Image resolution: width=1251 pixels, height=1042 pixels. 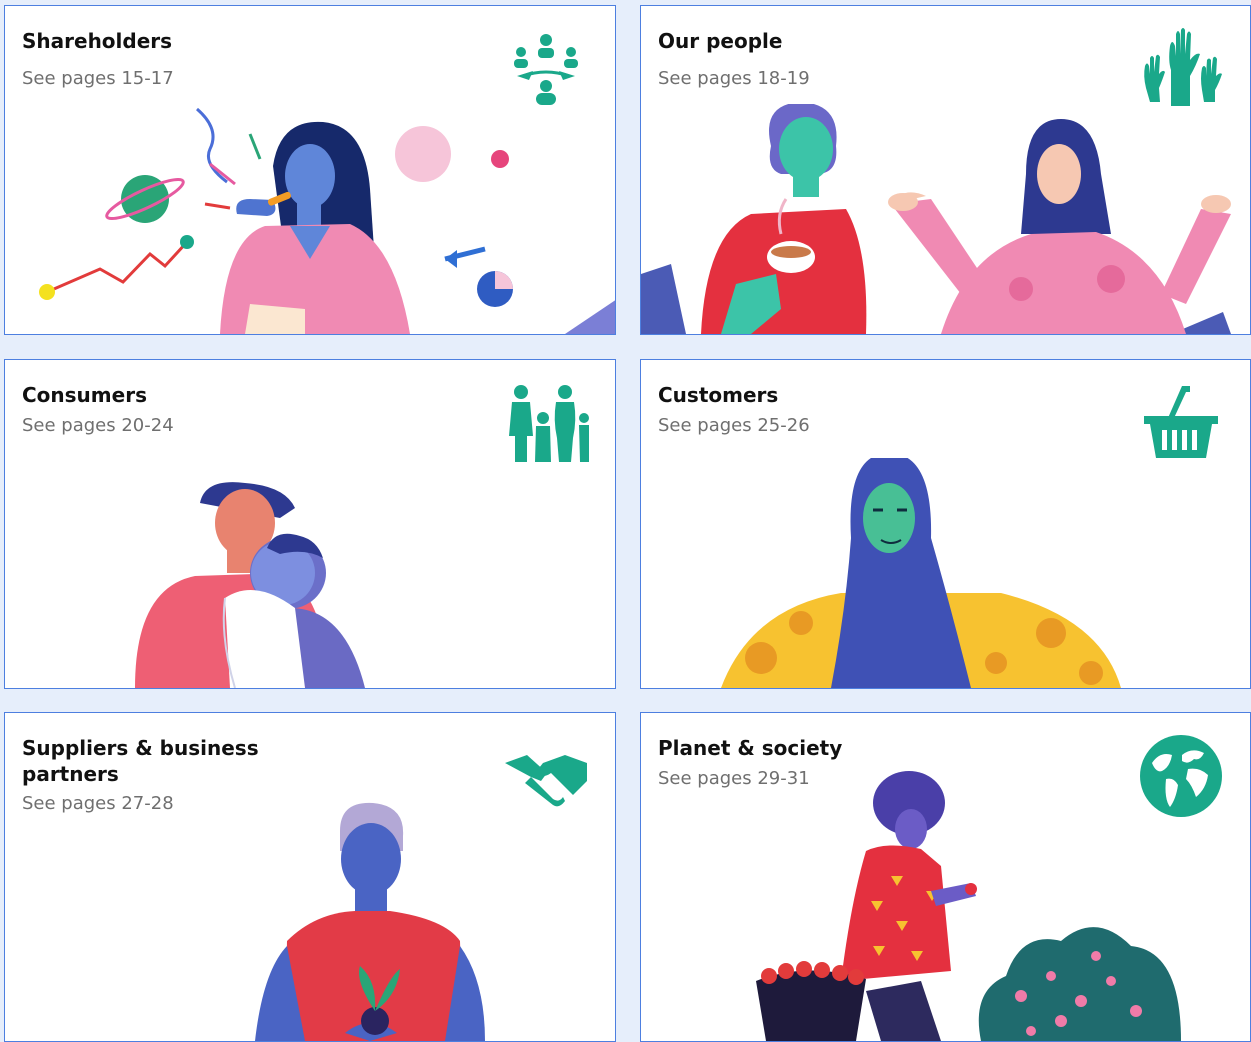 I want to click on card-title: Suppliers & business partners, so click(x=140, y=761).